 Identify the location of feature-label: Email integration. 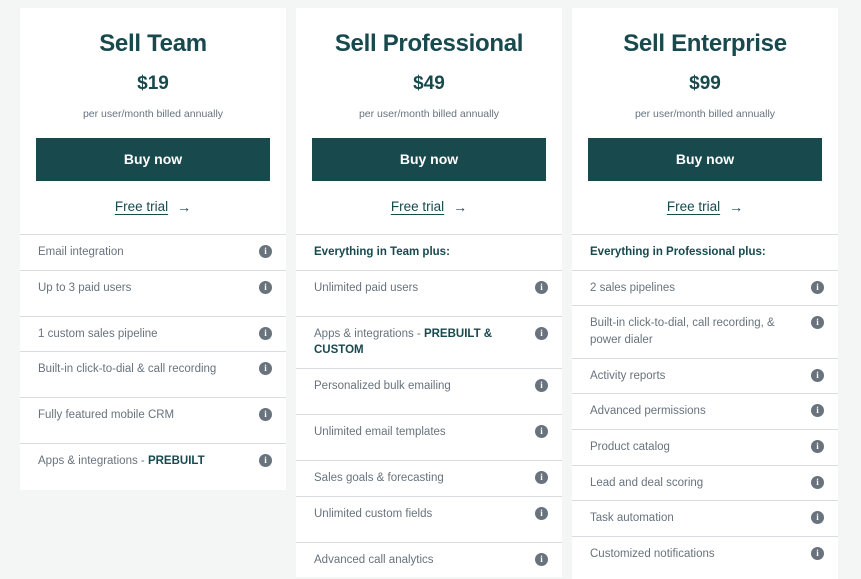
(81, 252).